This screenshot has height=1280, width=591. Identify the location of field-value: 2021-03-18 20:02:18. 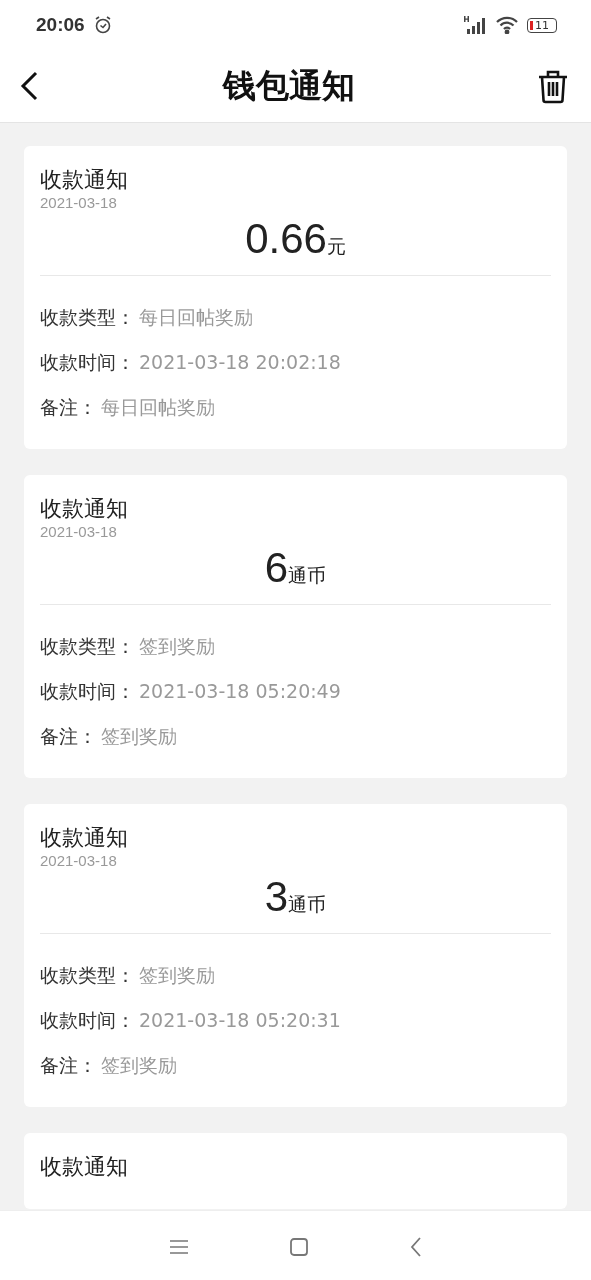
(240, 362).